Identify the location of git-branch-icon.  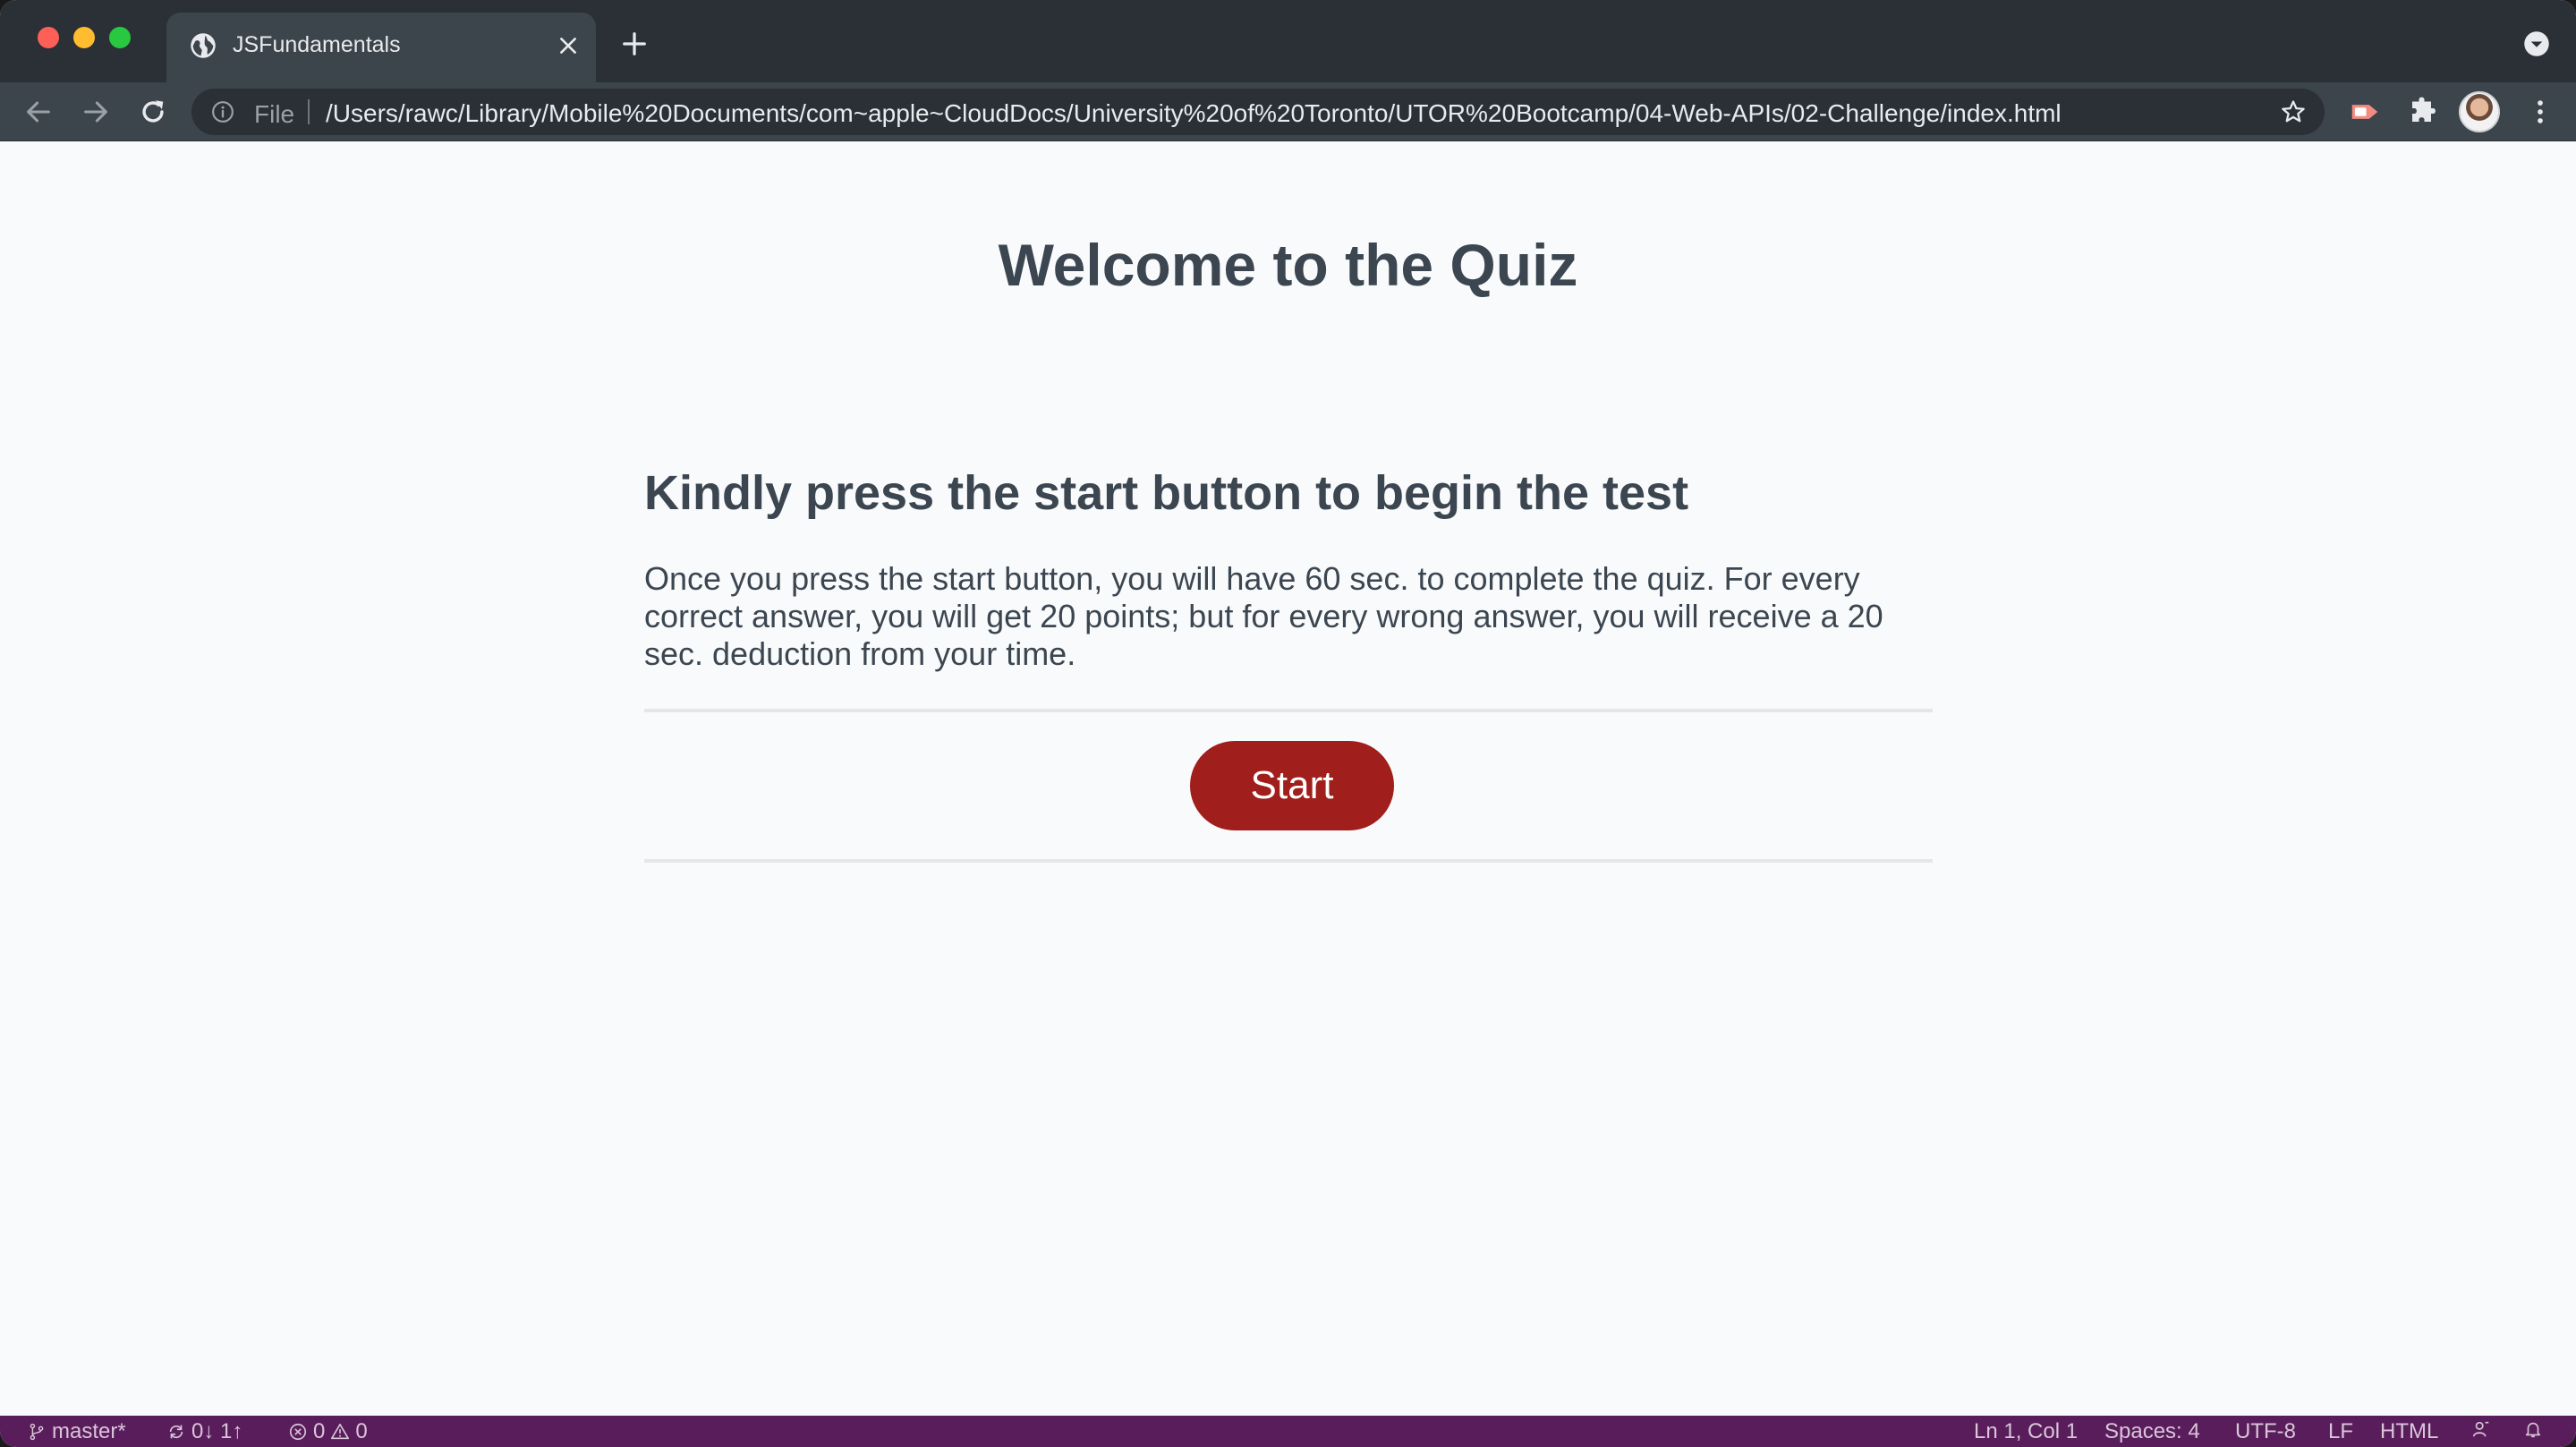
(37, 1432).